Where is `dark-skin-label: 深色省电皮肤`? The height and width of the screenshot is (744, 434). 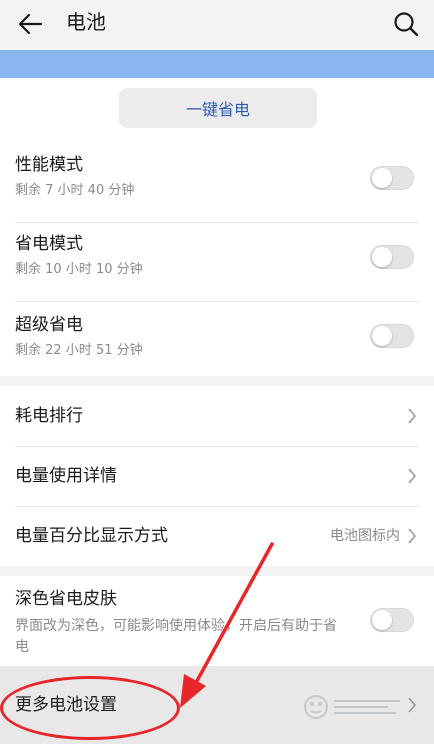
dark-skin-label: 深色省电皮肤 is located at coordinates (66, 599).